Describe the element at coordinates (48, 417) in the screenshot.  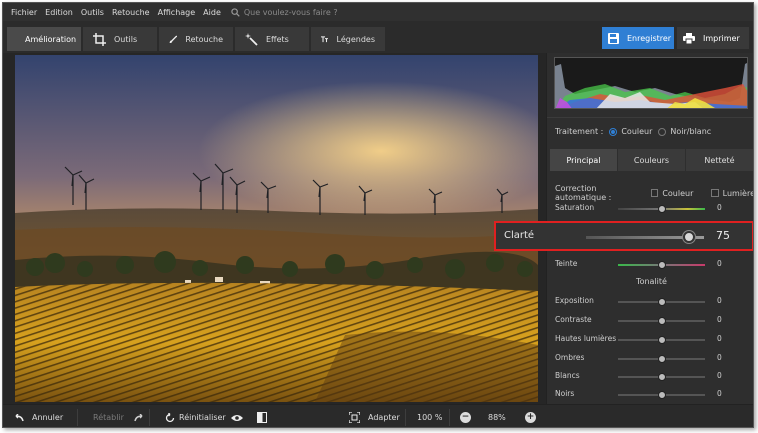
I see `undo-label: Annuler` at that location.